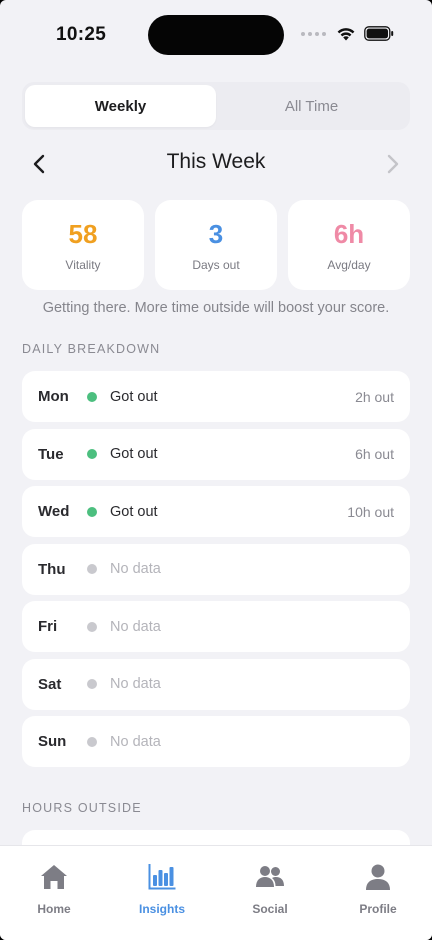 The height and width of the screenshot is (940, 432). Describe the element at coordinates (216, 454) in the screenshot. I see `list-item: Tue Got out 6h out` at that location.